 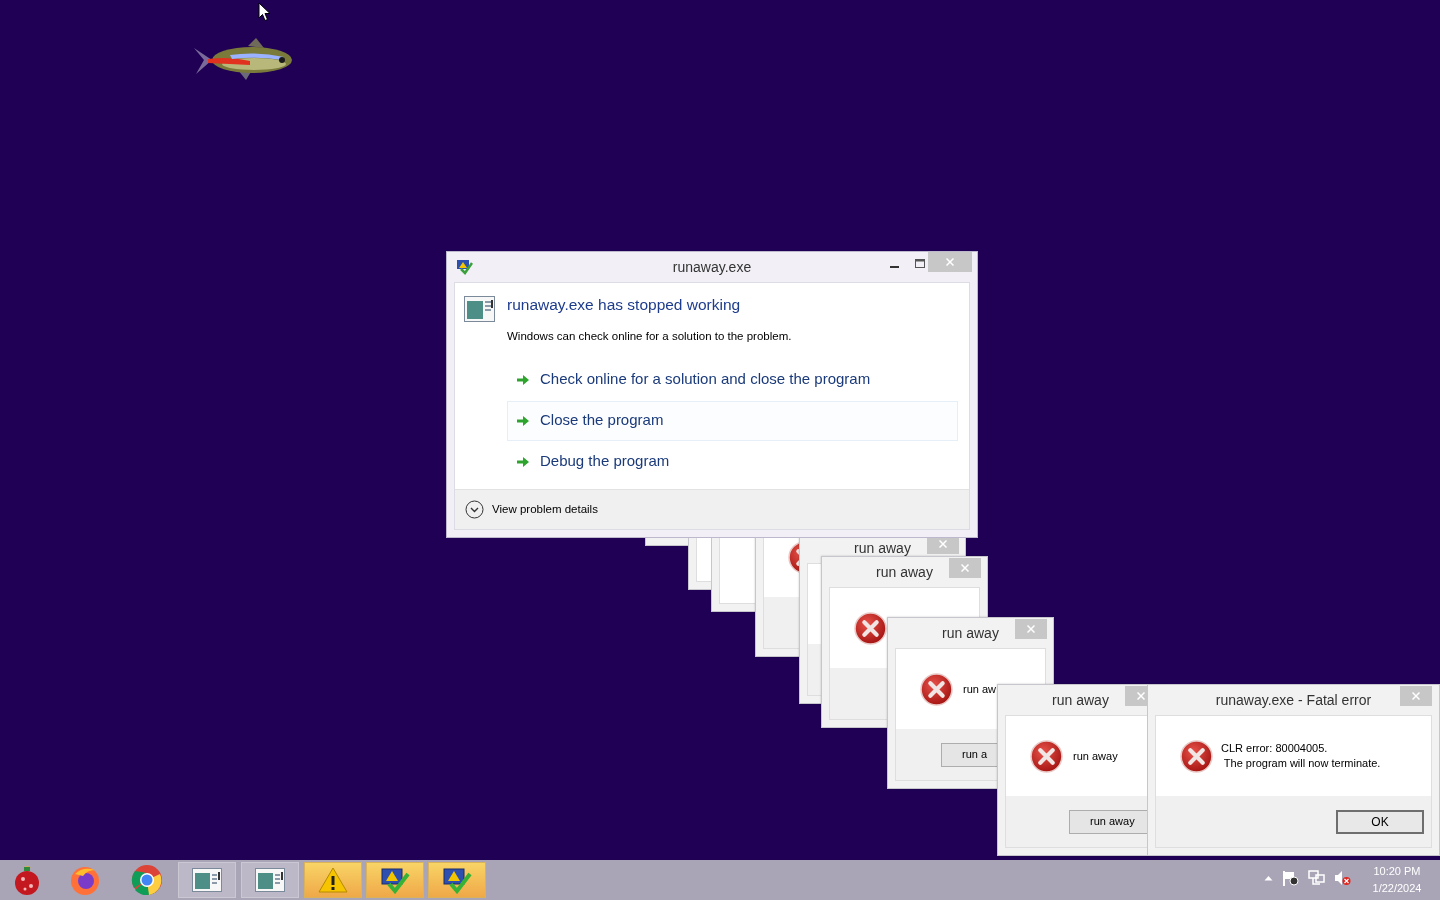 I want to click on details-toggle: View problem details, so click(x=531, y=509).